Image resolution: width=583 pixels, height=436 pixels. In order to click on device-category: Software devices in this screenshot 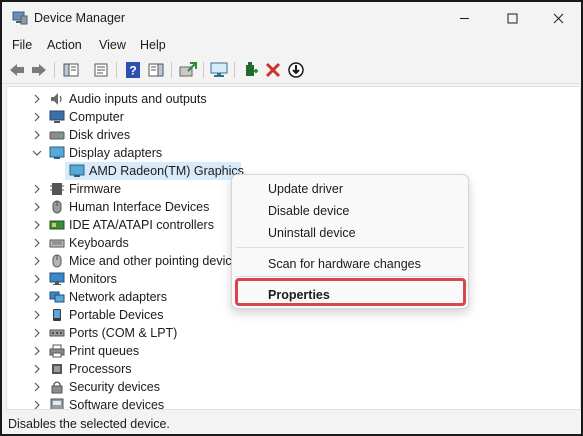, I will do `click(293, 403)`.